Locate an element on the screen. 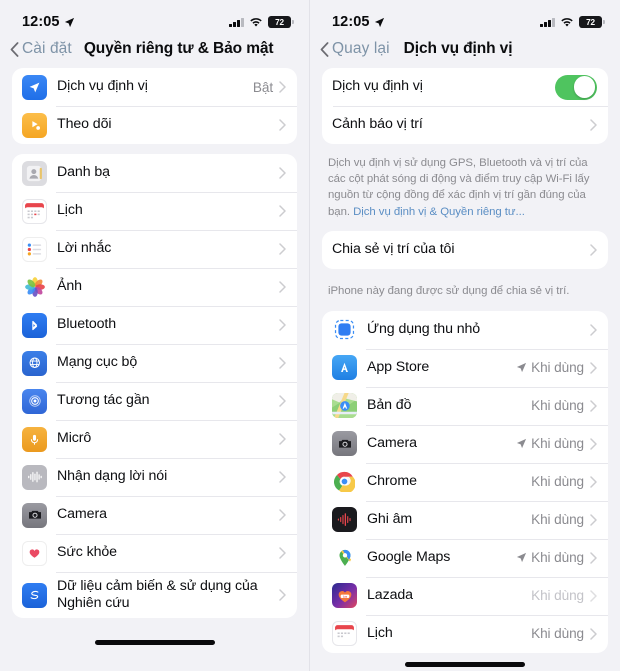  row-label: Lời nhắc is located at coordinates (84, 248).